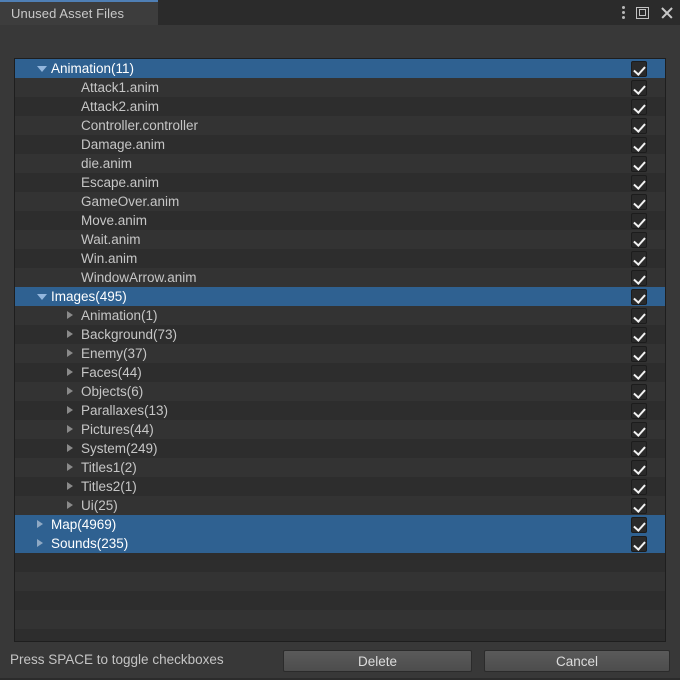  Describe the element at coordinates (623, 12) in the screenshot. I see `kebab-menu-icon` at that location.